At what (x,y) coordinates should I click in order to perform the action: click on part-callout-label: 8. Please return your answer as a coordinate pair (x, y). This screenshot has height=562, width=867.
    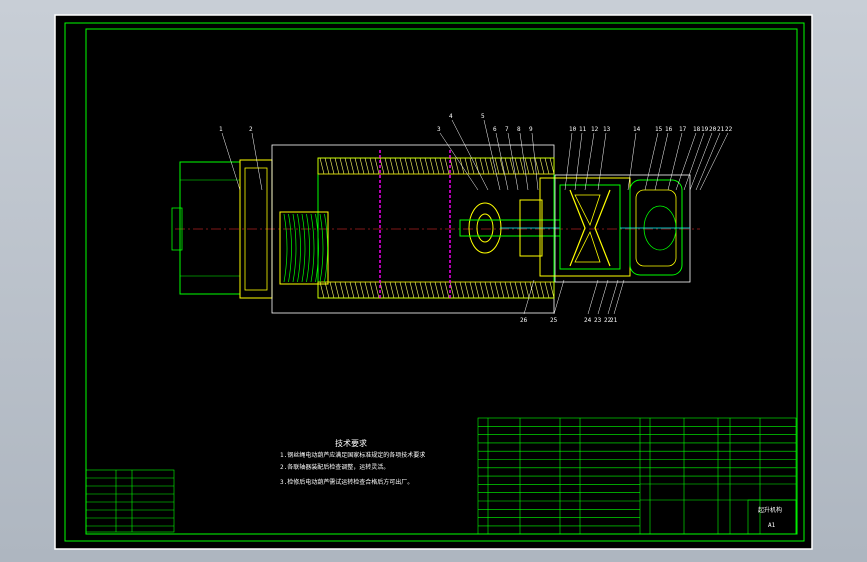
    Looking at the image, I should click on (519, 129).